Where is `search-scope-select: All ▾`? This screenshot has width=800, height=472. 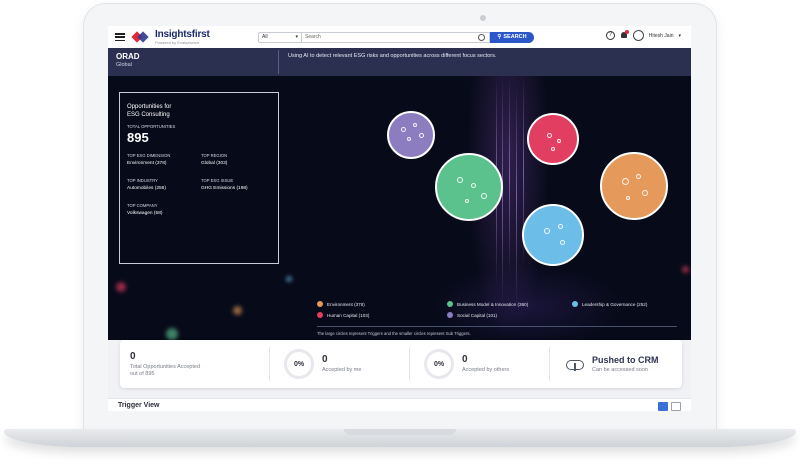
search-scope-select: All ▾ is located at coordinates (280, 37).